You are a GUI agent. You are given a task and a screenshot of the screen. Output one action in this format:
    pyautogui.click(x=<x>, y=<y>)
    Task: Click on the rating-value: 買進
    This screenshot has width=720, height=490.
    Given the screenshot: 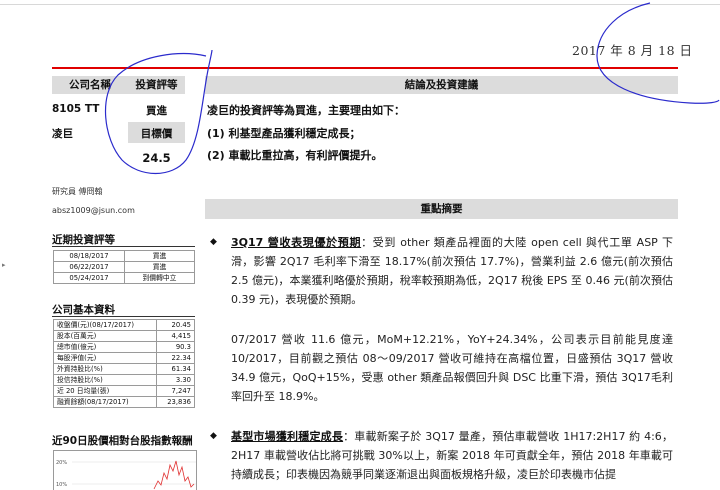 What is the action you would take?
    pyautogui.click(x=156, y=111)
    